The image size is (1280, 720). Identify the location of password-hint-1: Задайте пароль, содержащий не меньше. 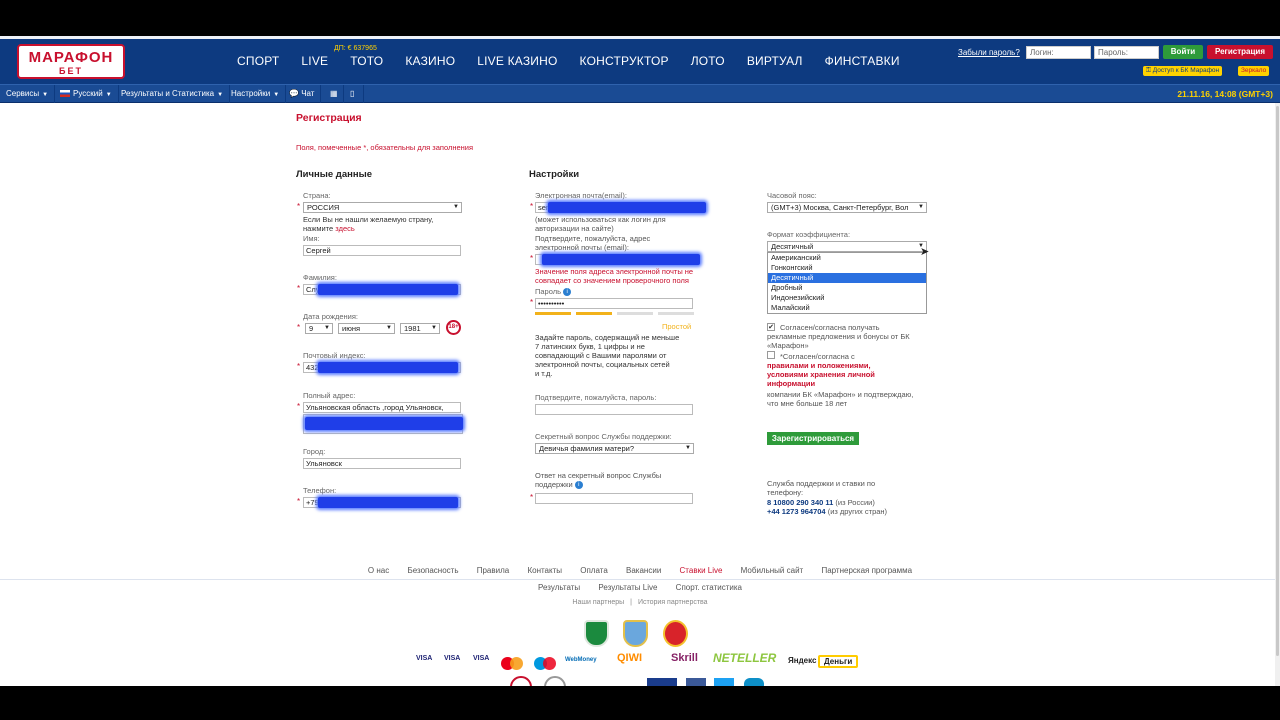
(607, 337).